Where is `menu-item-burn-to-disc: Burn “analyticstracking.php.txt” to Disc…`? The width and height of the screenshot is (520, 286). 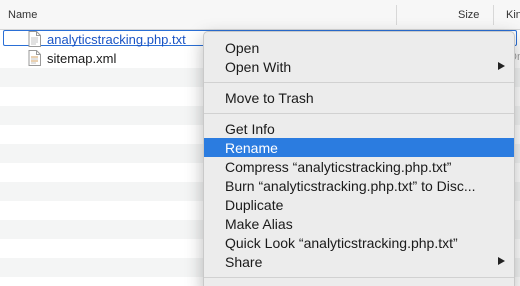
menu-item-burn-to-disc: Burn “analyticstracking.php.txt” to Disc… is located at coordinates (359, 185).